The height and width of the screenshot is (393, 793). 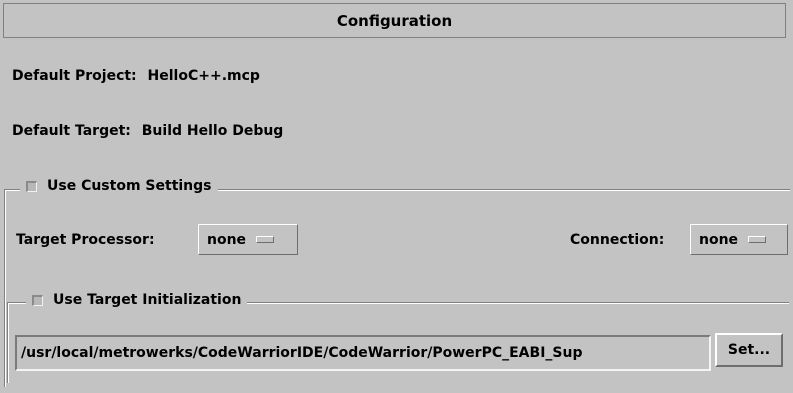 I want to click on default-project-value: HelloC++.mcp, so click(x=203, y=76).